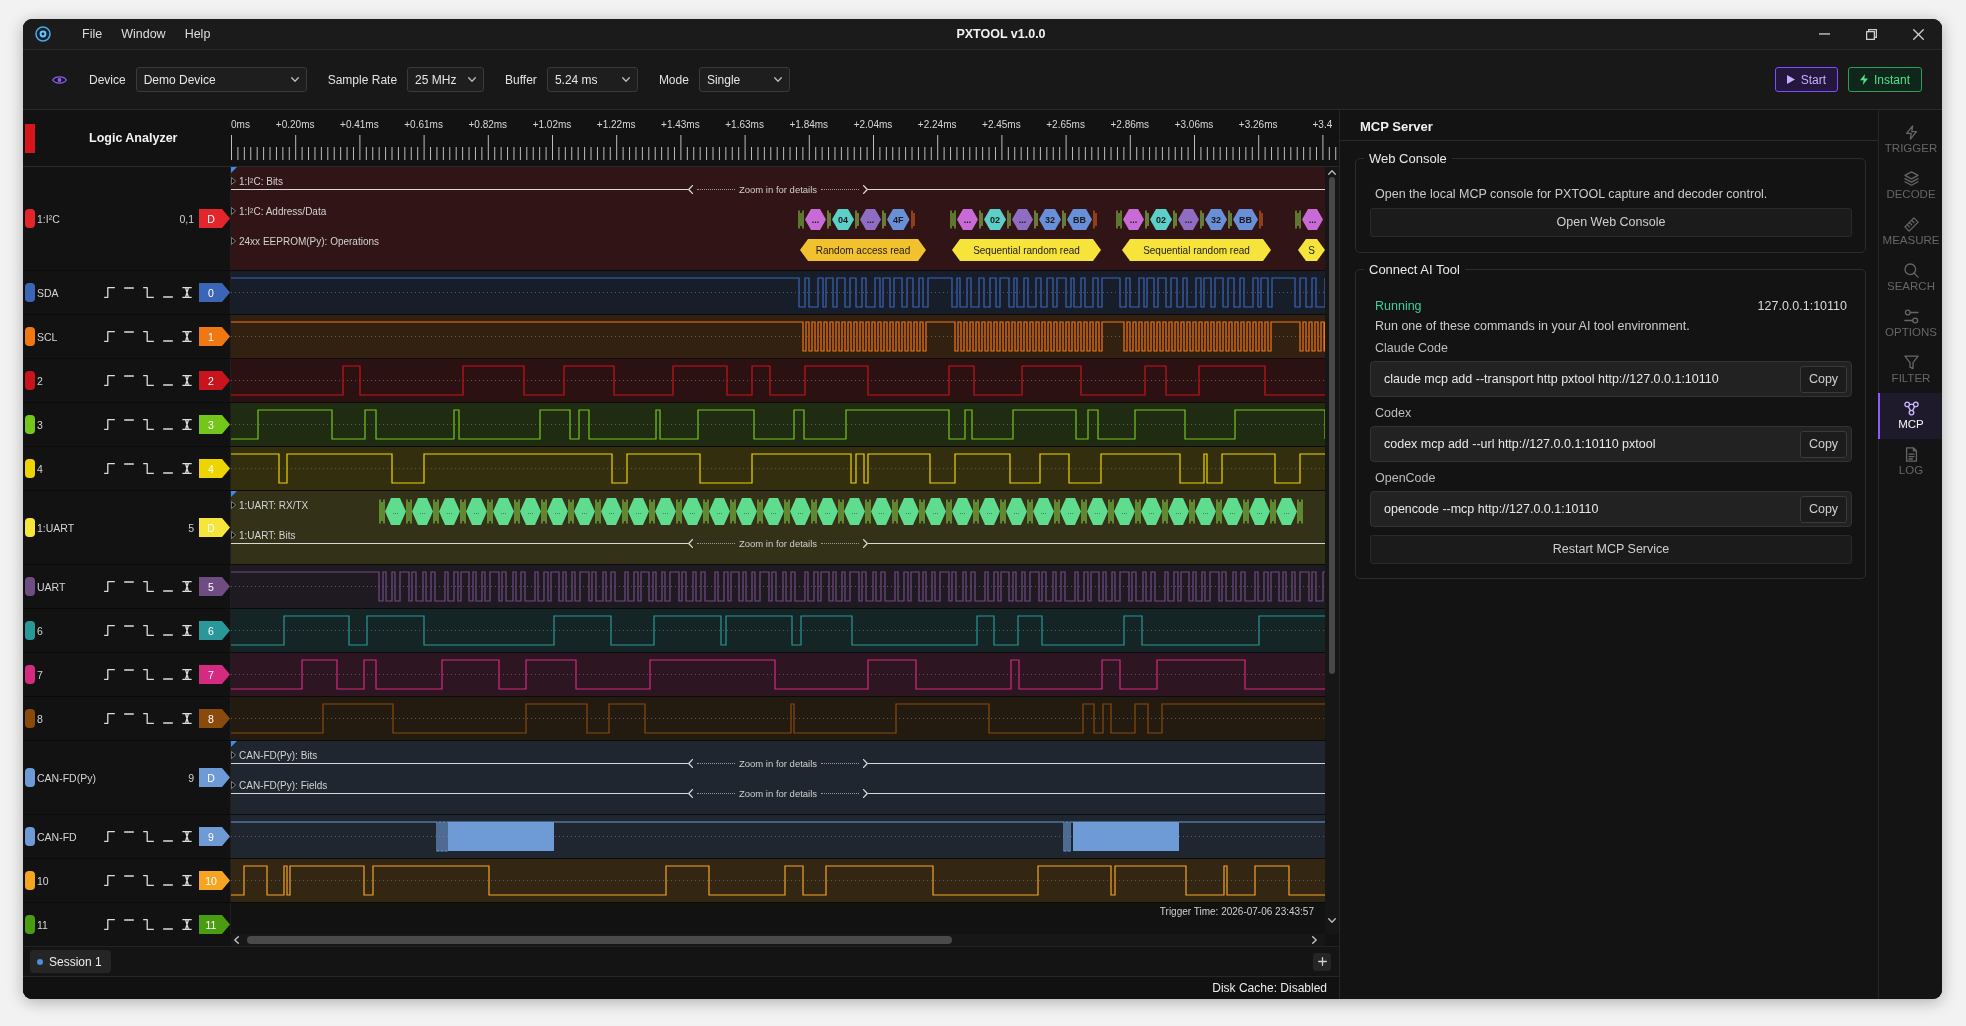 The height and width of the screenshot is (1026, 1966). Describe the element at coordinates (1332, 920) in the screenshot. I see `scroll-down-icon` at that location.